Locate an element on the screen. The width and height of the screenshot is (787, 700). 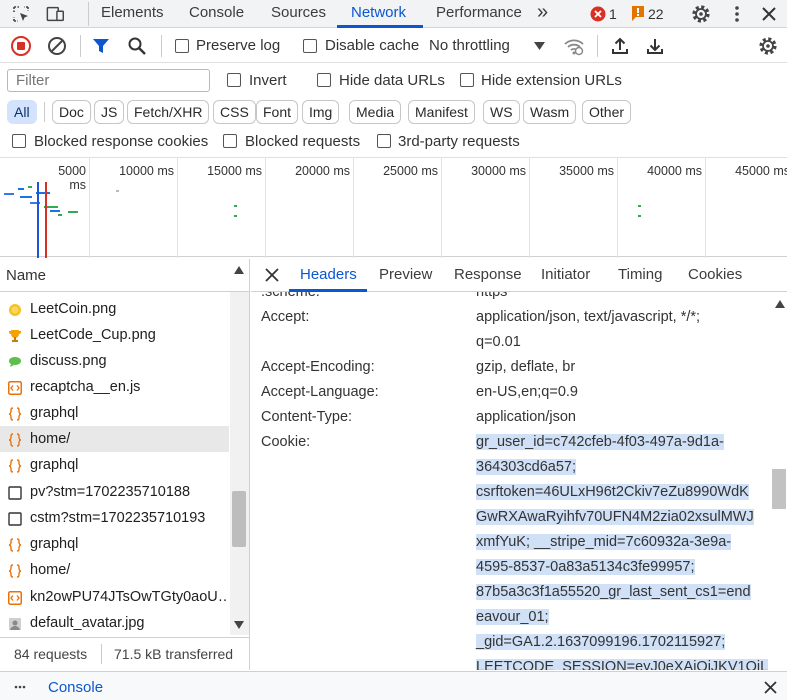
type-filter-all: All is located at coordinates (22, 112).